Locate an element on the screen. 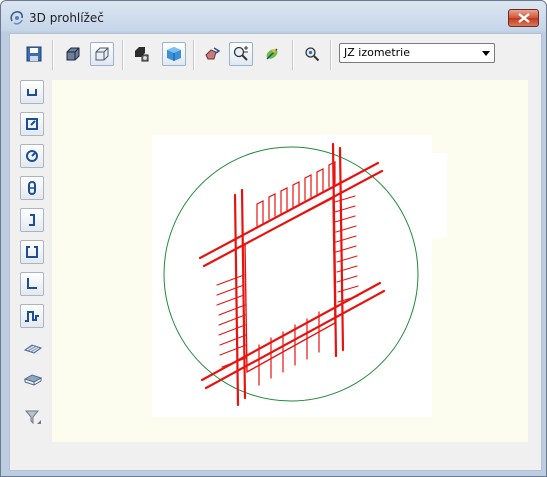 The width and height of the screenshot is (547, 477). filter-icon is located at coordinates (32, 417).